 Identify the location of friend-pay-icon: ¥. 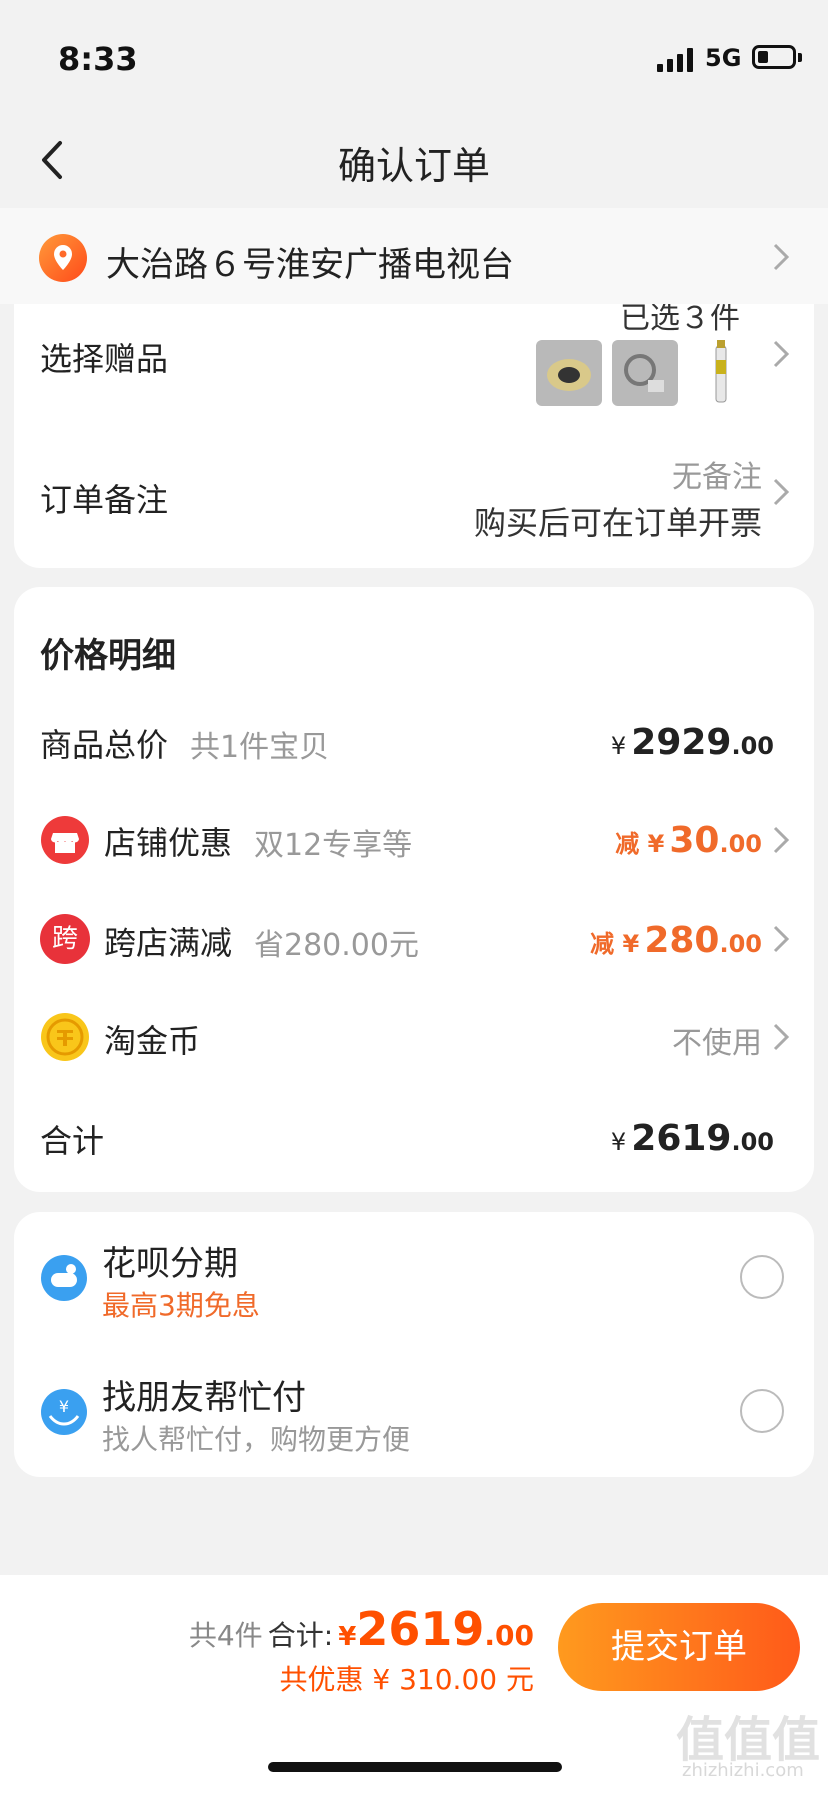
(64, 1412).